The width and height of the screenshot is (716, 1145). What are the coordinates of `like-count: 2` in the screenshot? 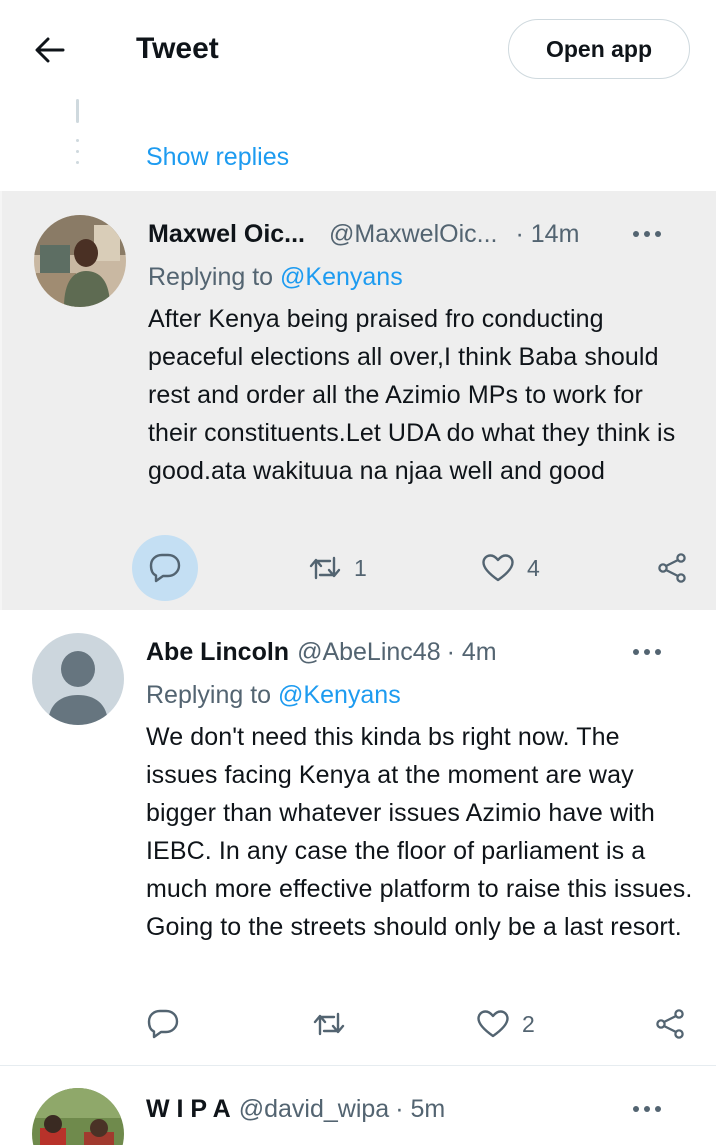 It's located at (528, 1023).